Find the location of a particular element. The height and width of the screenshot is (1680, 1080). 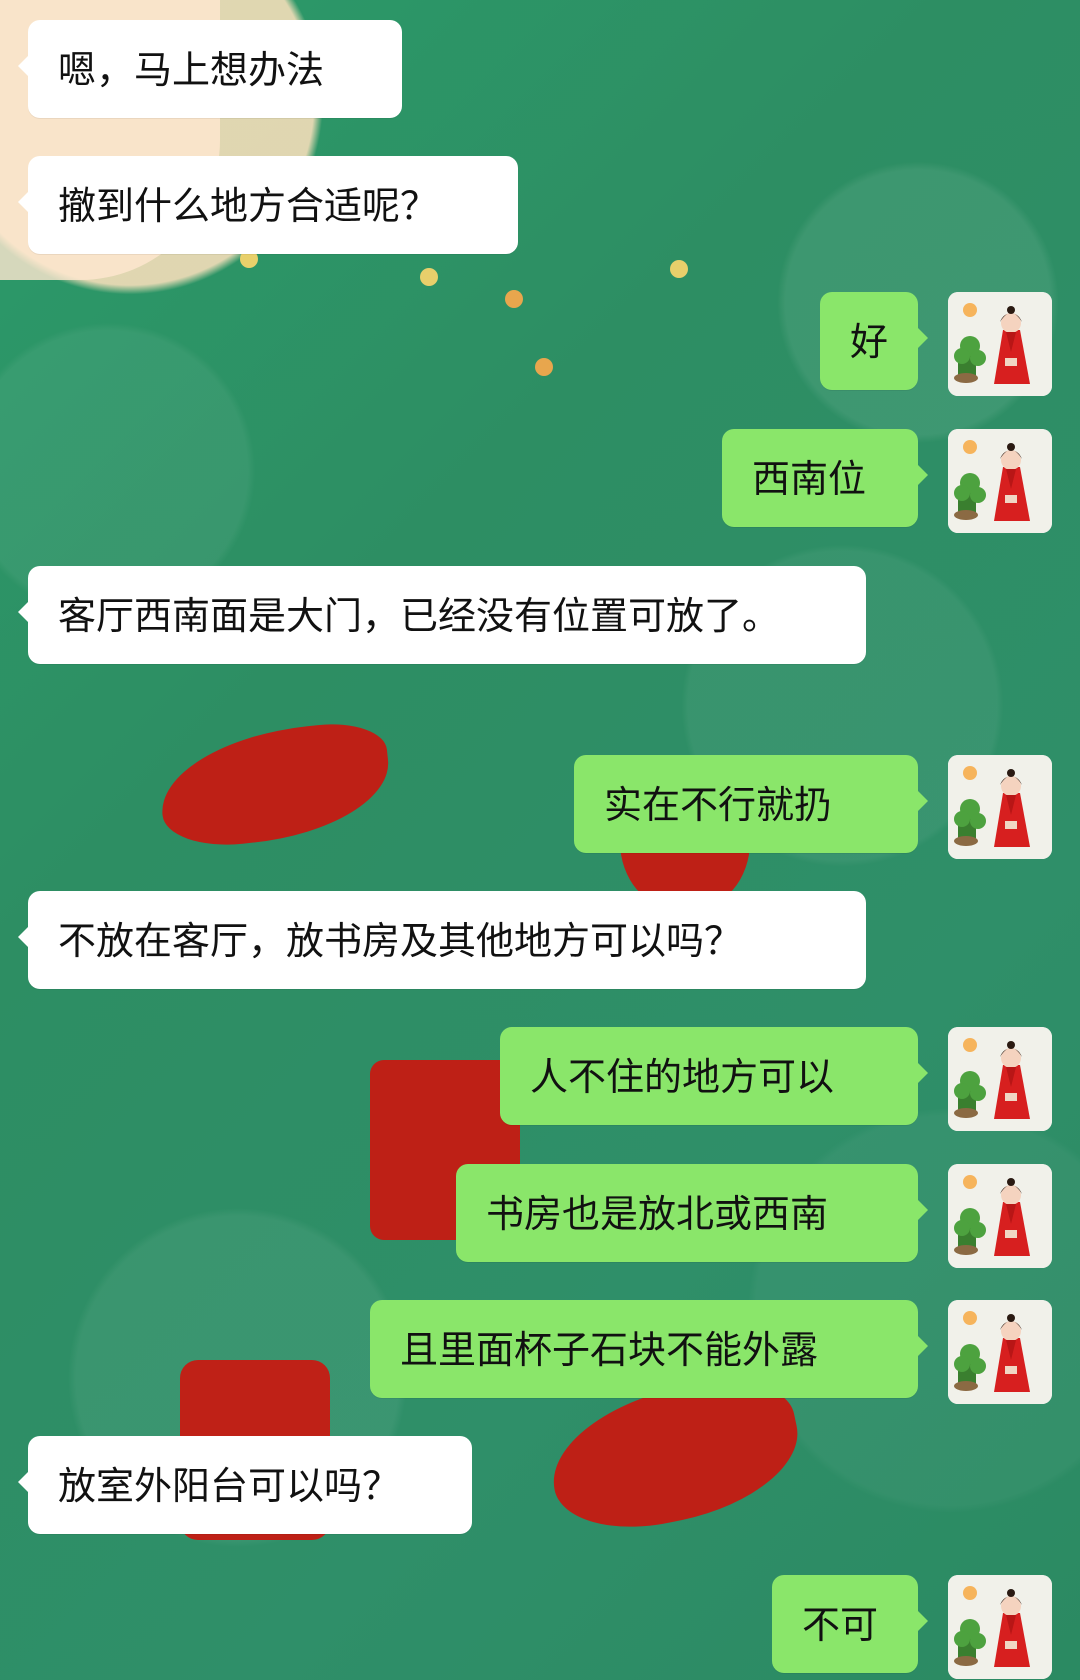

outgoing-message-bubble: 且里面杯子石块不能外露 is located at coordinates (649, 1349).